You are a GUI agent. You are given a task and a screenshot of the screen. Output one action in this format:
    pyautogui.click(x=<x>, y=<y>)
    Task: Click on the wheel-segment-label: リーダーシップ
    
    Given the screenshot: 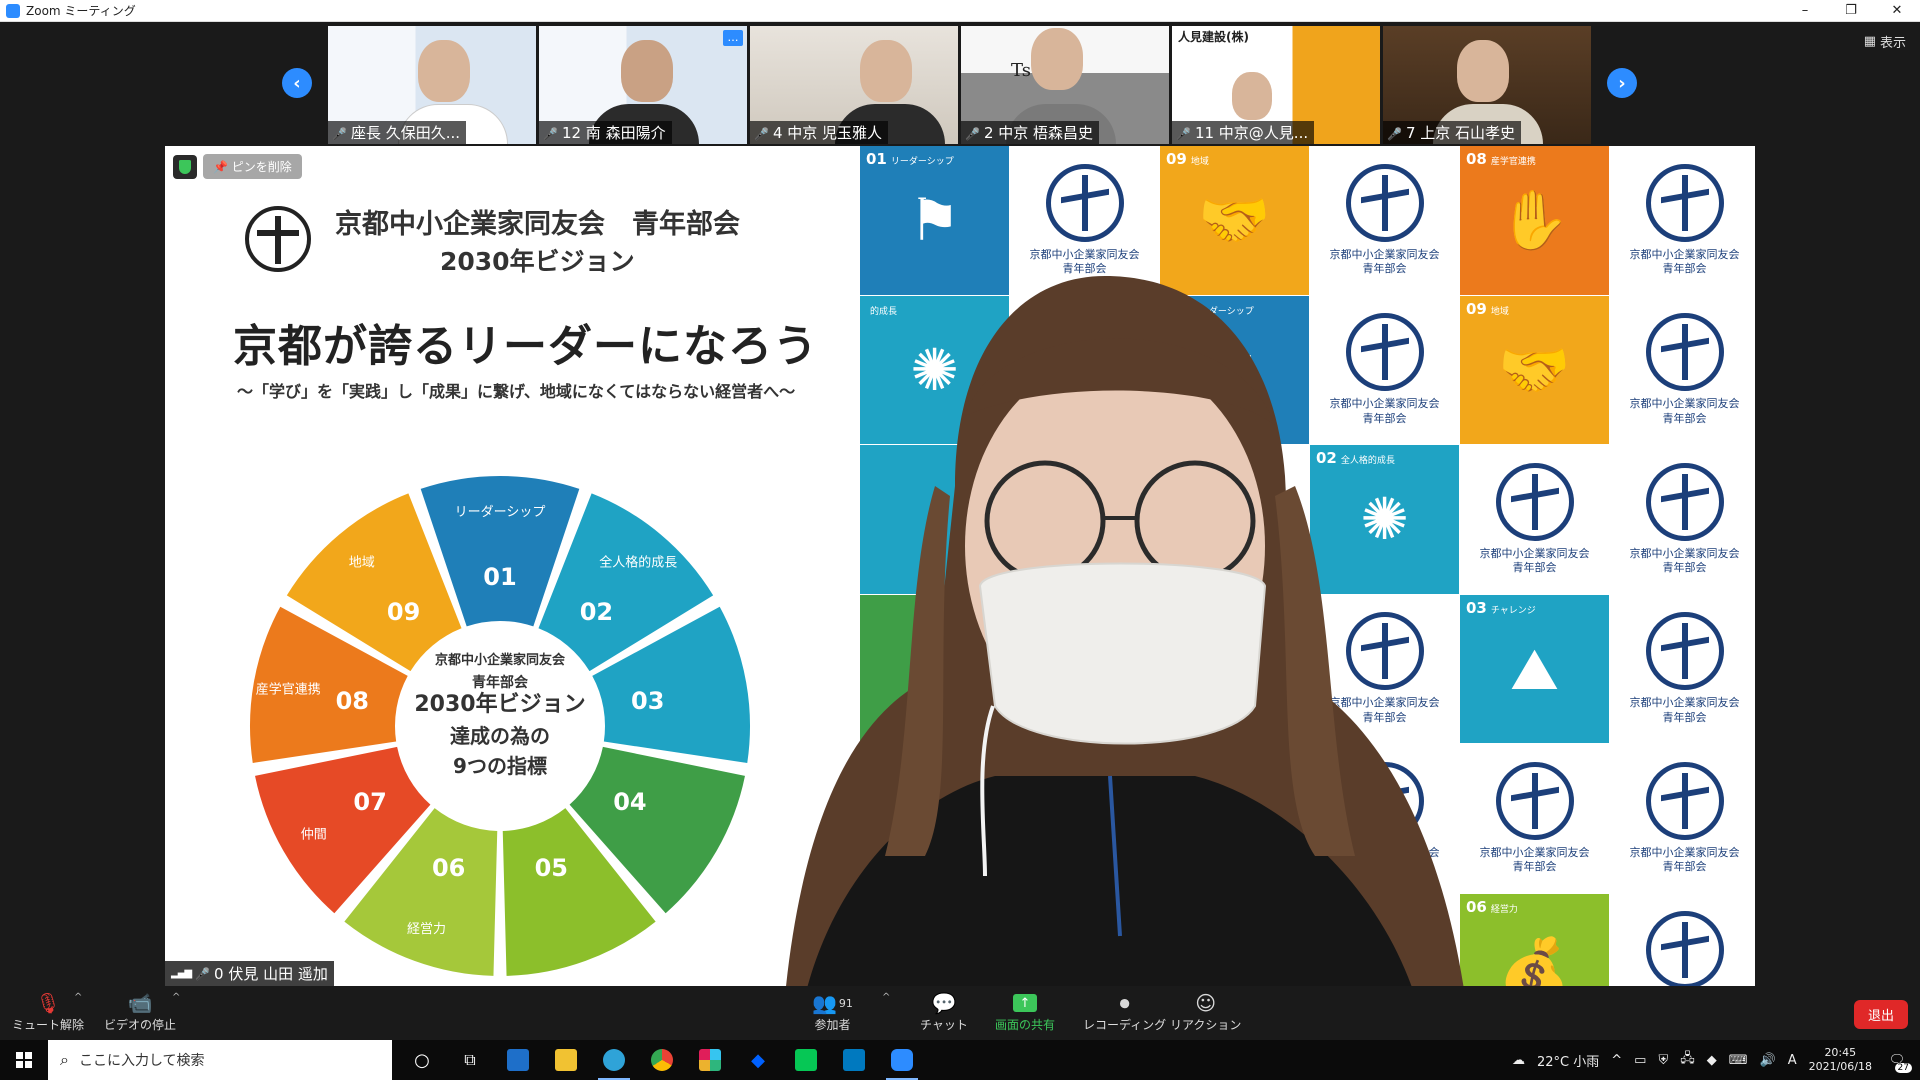 What is the action you would take?
    pyautogui.click(x=500, y=512)
    